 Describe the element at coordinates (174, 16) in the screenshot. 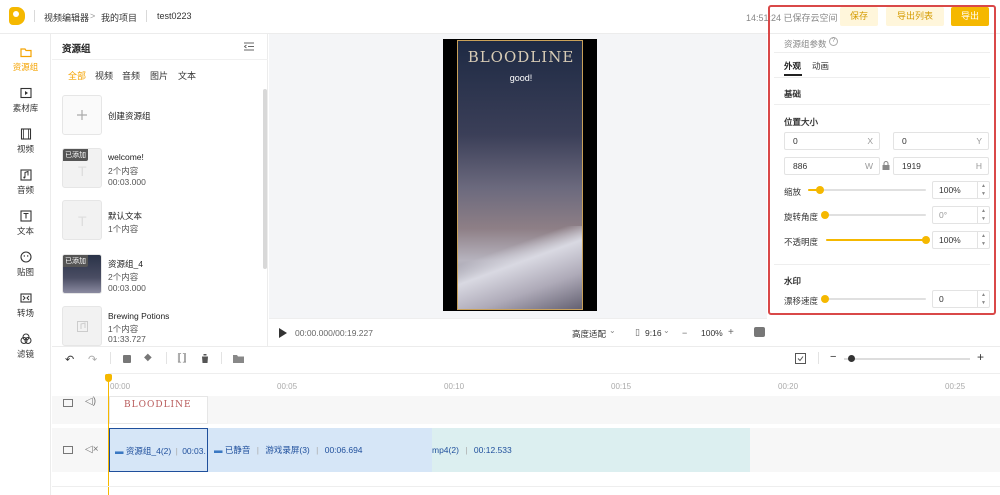

I see `project-name: test0223` at that location.